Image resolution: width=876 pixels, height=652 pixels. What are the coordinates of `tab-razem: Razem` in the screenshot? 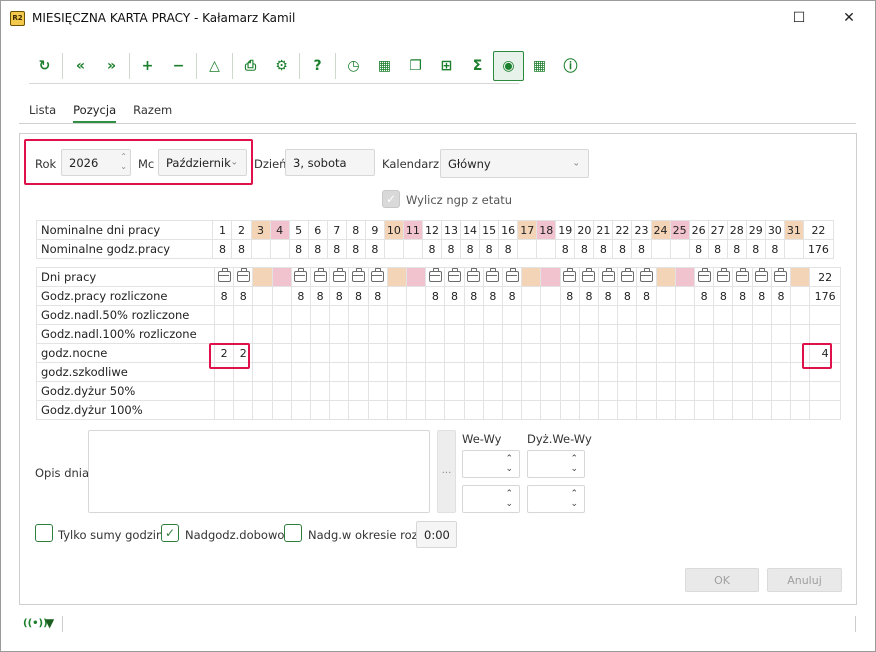 It's located at (152, 113).